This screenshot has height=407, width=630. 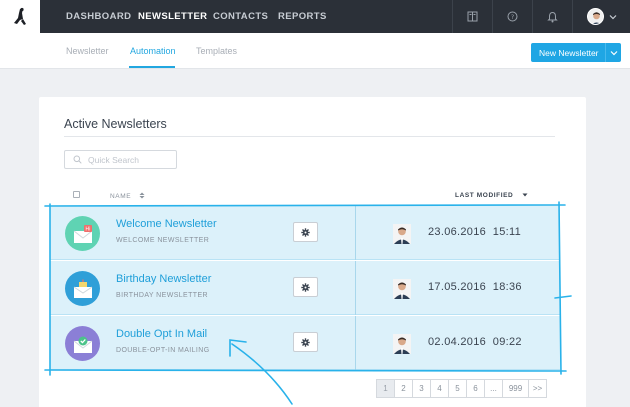 What do you see at coordinates (82, 343) in the screenshot?
I see `check-envelope-icon` at bounding box center [82, 343].